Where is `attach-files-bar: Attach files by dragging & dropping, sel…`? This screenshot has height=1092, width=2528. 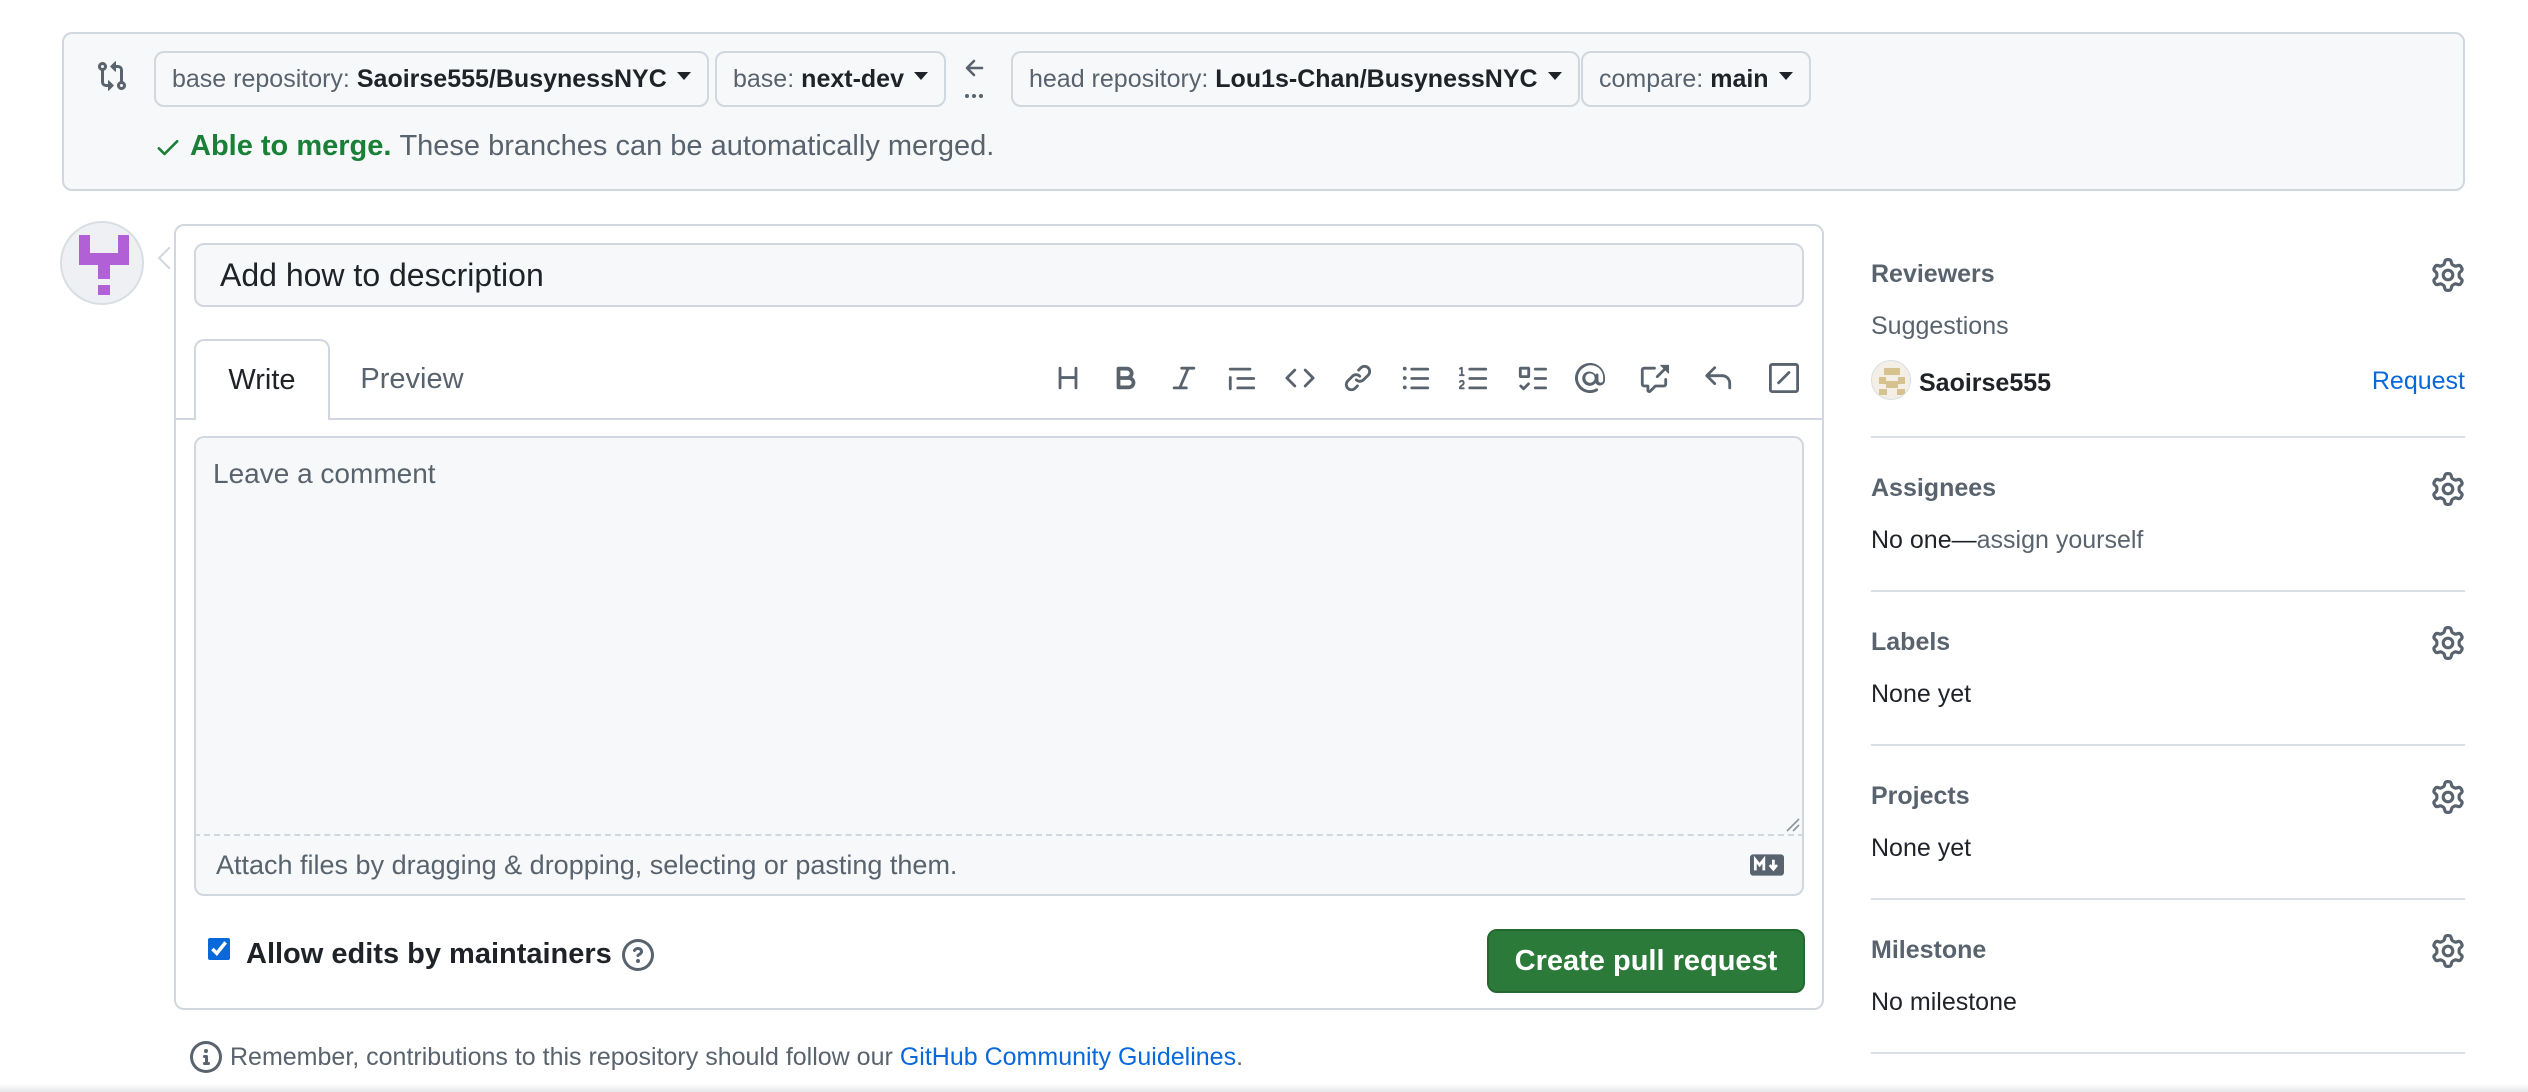 attach-files-bar: Attach files by dragging & dropping, sel… is located at coordinates (999, 865).